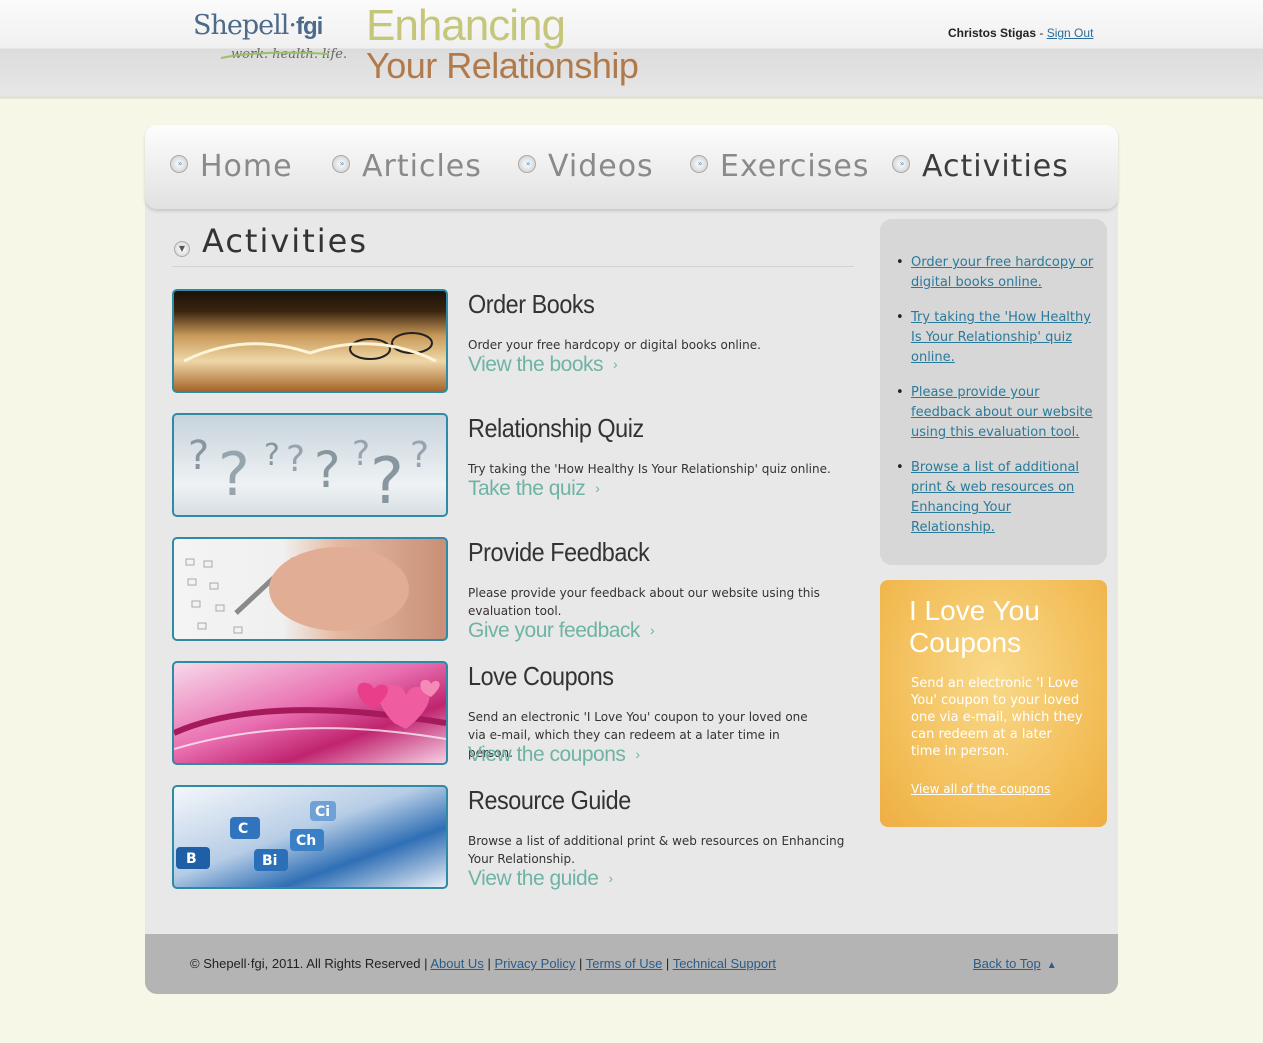  I want to click on nav-item-home: » Home, so click(231, 169).